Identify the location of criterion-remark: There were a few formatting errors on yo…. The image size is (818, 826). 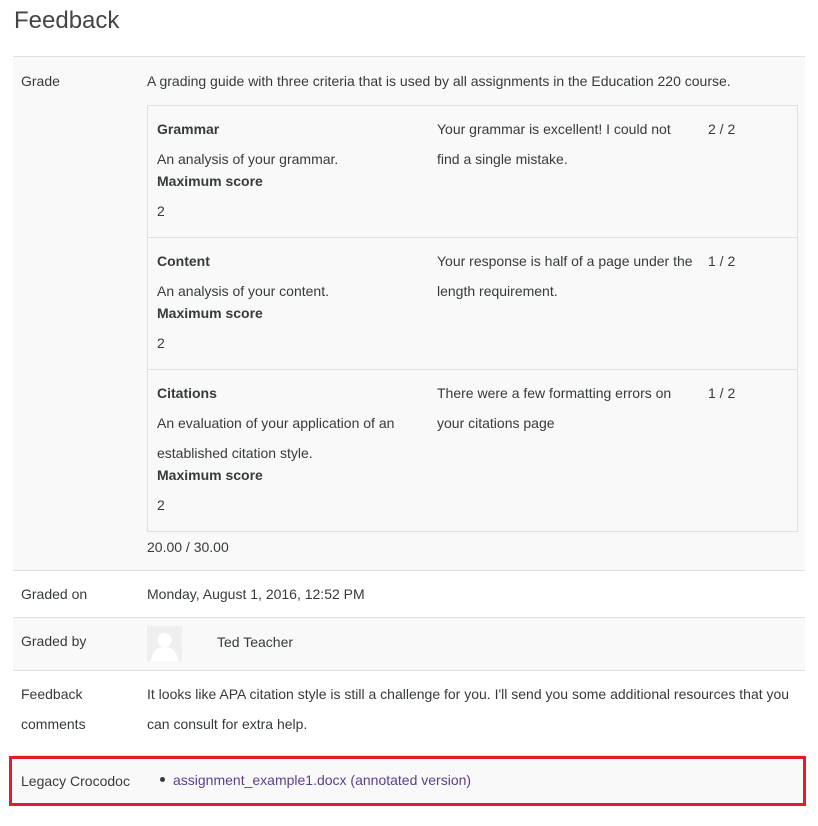
(568, 408).